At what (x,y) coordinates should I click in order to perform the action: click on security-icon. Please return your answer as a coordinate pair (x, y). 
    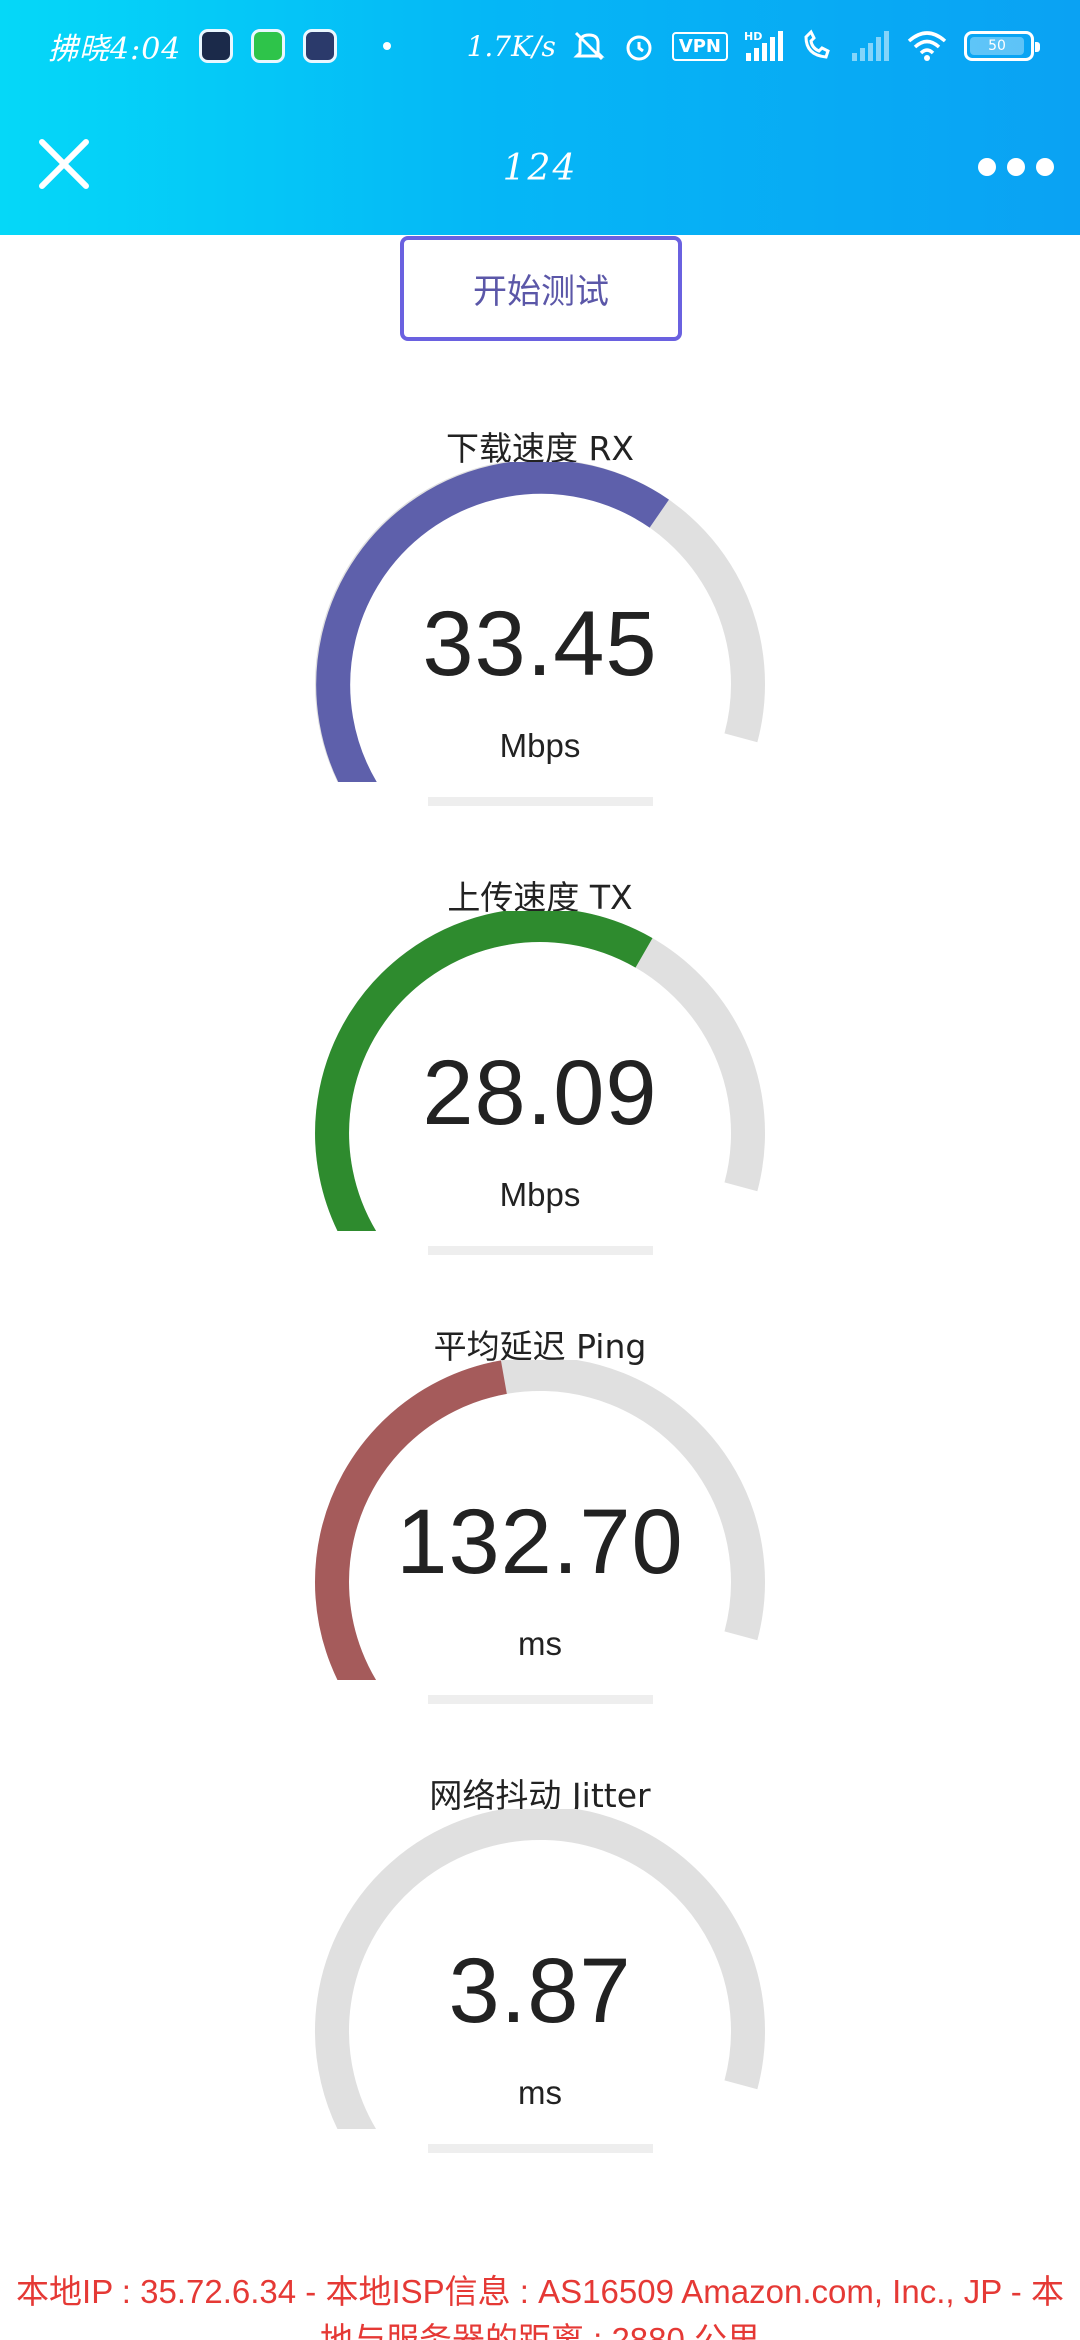
    Looking at the image, I should click on (268, 46).